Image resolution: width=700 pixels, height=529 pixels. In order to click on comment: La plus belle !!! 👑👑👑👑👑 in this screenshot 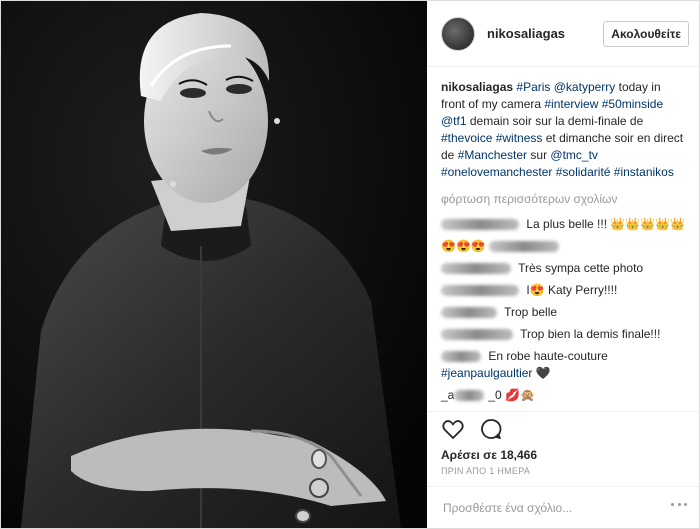, I will do `click(563, 224)`.